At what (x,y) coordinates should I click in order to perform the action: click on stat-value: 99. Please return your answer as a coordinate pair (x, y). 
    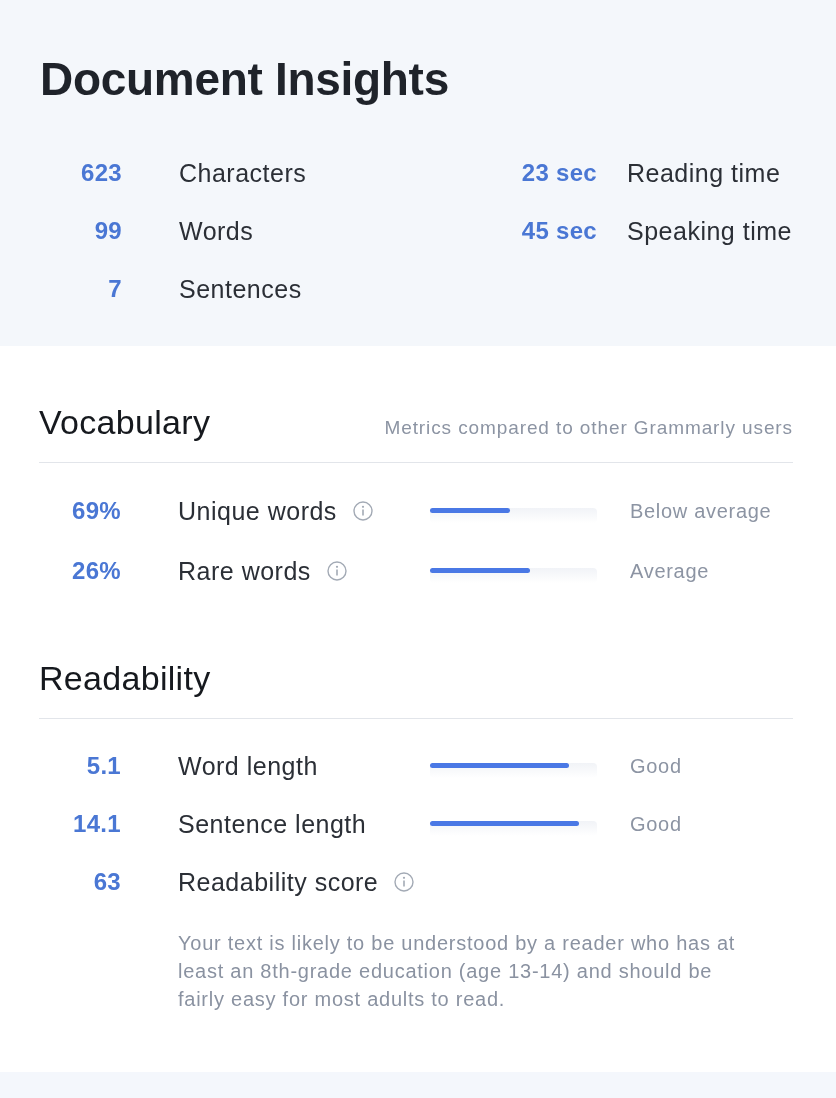
    Looking at the image, I should click on (107, 231).